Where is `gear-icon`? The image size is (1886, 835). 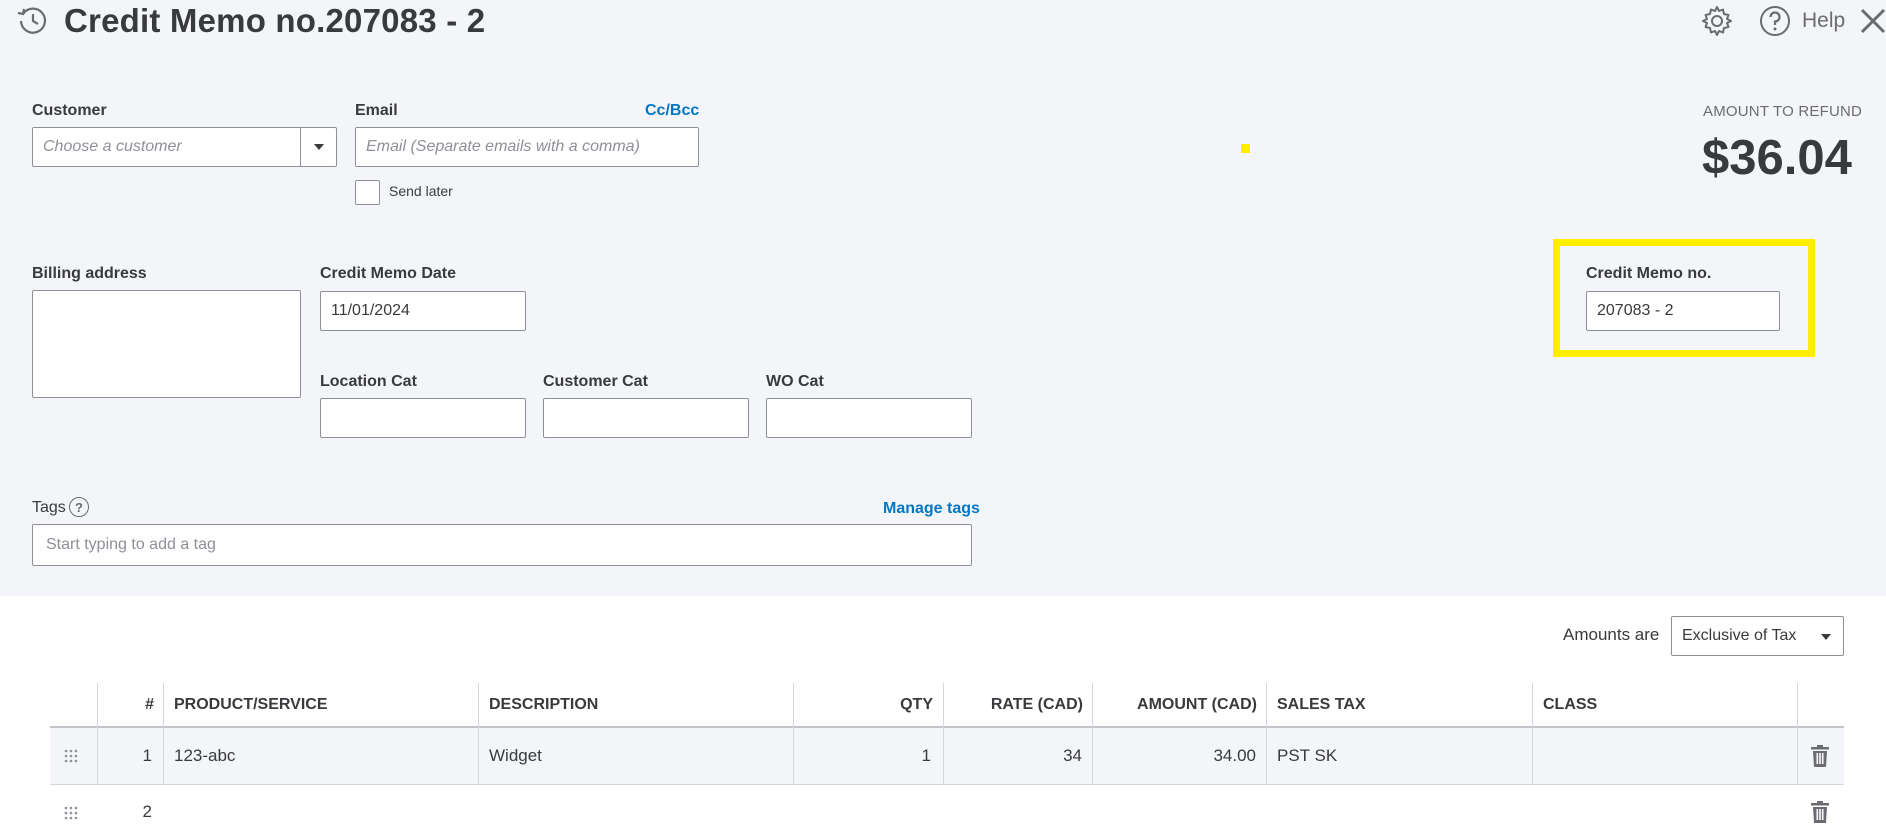
gear-icon is located at coordinates (1717, 21).